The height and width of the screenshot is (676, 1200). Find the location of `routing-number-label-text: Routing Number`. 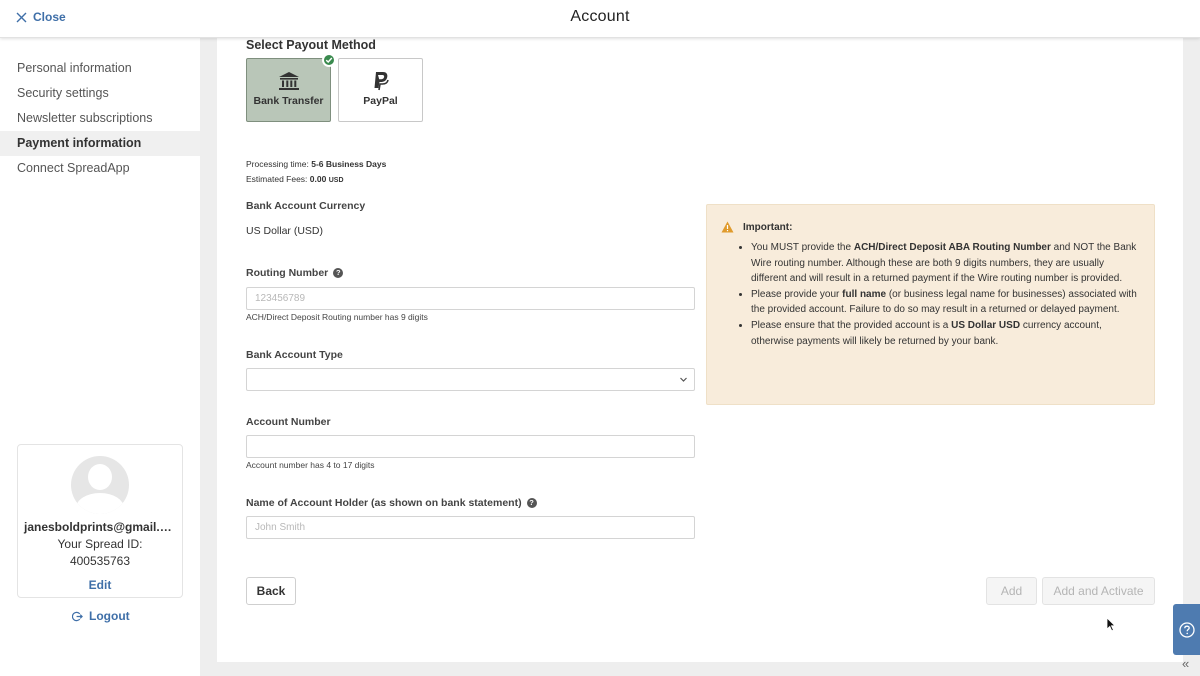

routing-number-label-text: Routing Number is located at coordinates (287, 273).